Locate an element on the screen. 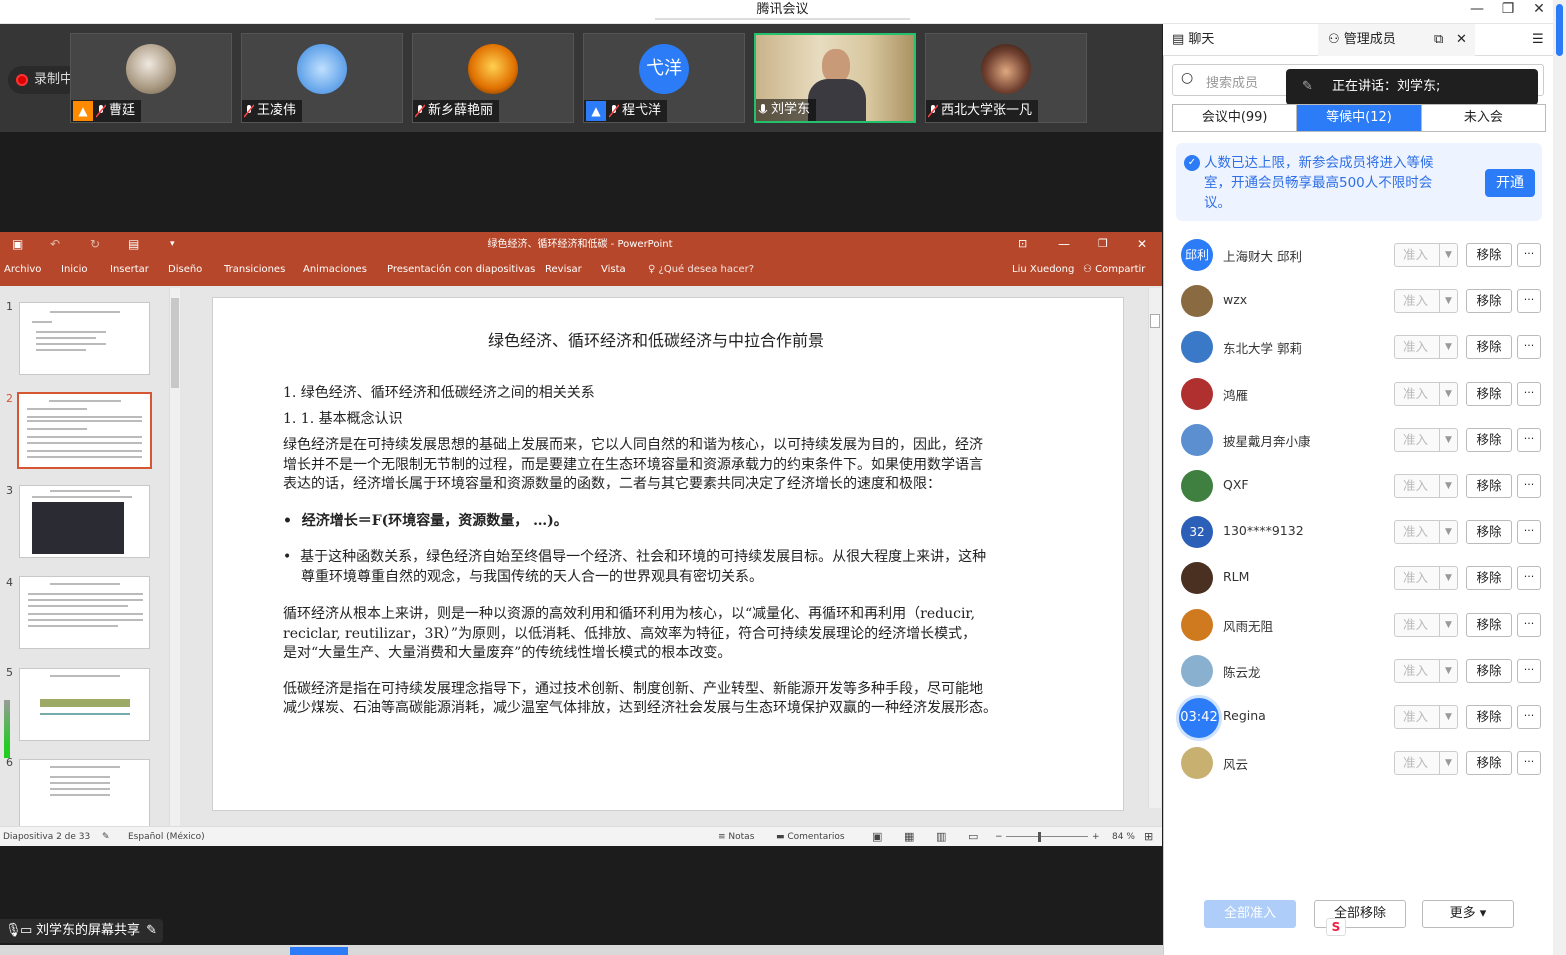 This screenshot has width=1566, height=955. minimize-icon: — is located at coordinates (1477, 10).